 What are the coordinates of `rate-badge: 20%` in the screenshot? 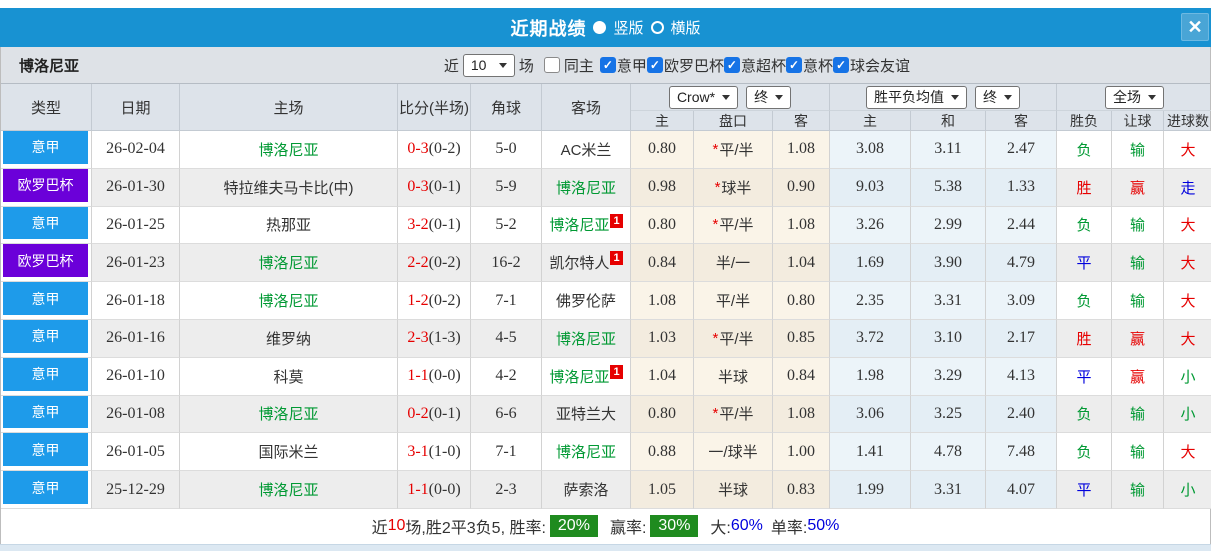 It's located at (573, 526).